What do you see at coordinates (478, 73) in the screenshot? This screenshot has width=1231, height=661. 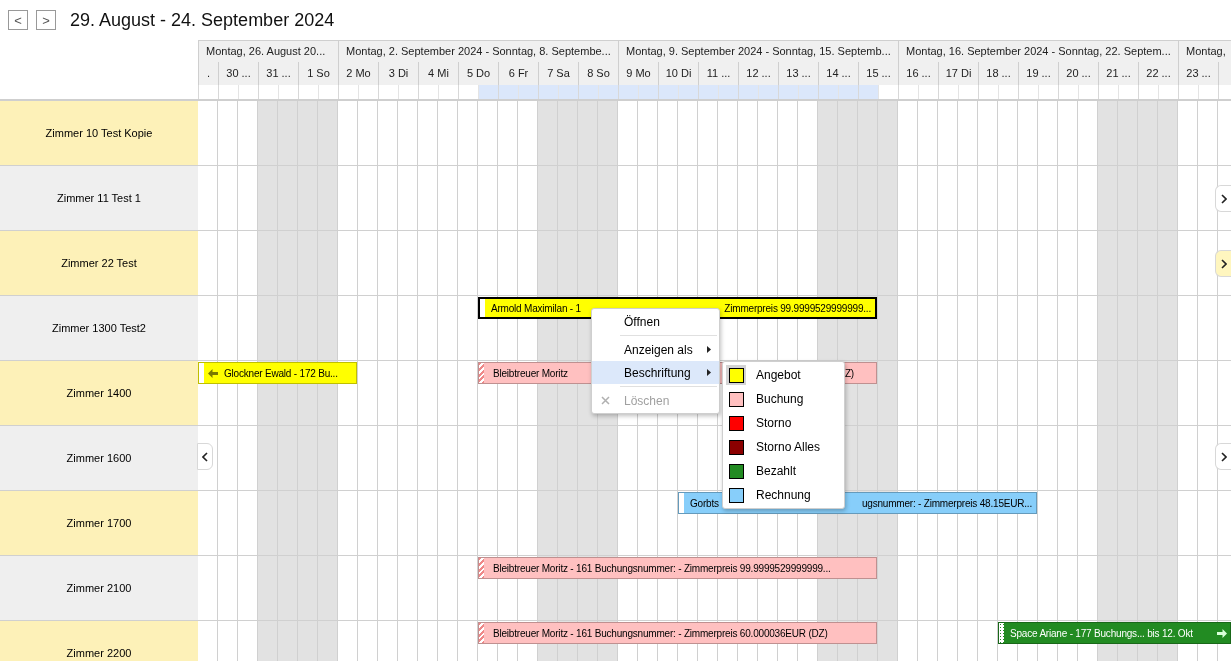 I see `day-header: 5 Do` at bounding box center [478, 73].